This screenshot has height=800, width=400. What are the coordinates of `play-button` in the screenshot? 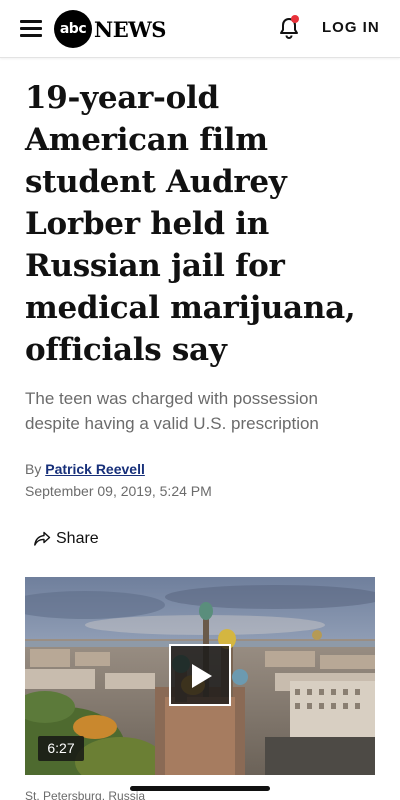 It's located at (200, 675).